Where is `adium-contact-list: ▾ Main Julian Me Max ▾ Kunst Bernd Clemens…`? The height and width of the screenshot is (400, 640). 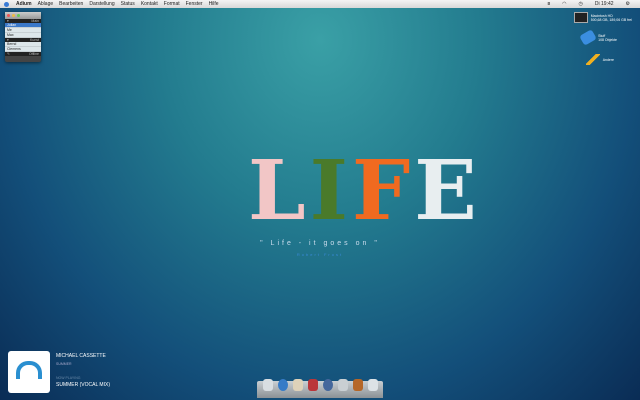 adium-contact-list: ▾ Main Julian Me Max ▾ Kunst Bernd Clemens… is located at coordinates (23, 37).